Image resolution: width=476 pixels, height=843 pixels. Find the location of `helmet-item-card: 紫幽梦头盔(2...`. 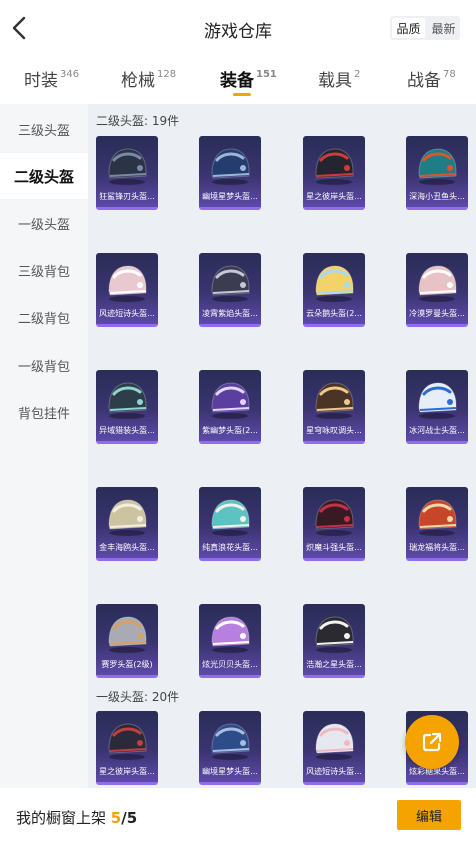

helmet-item-card: 紫幽梦头盔(2... is located at coordinates (230, 407).